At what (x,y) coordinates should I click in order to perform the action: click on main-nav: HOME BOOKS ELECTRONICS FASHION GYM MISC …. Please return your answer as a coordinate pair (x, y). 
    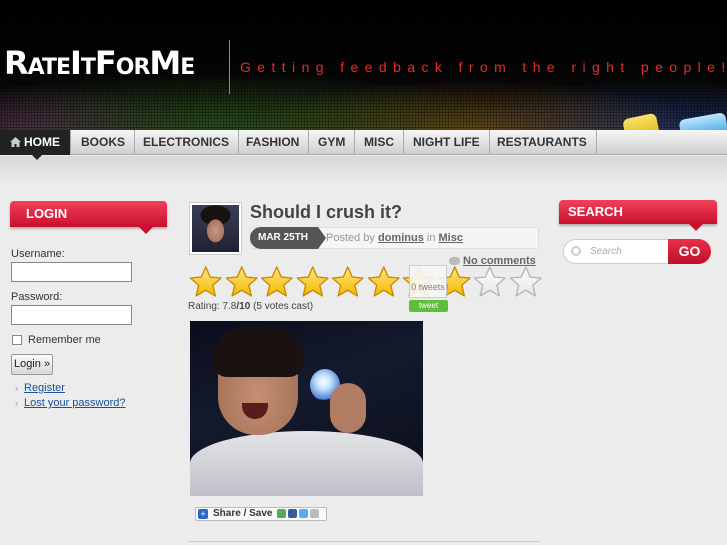
    Looking at the image, I should click on (363, 142).